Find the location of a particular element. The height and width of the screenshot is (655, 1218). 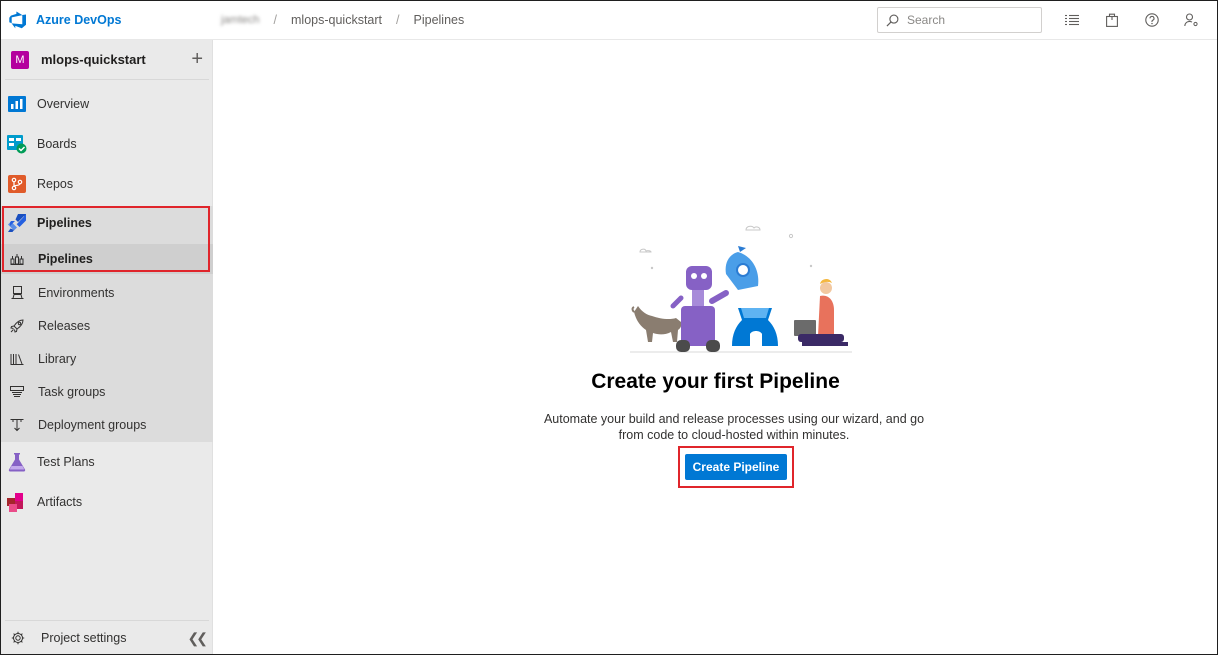

marketplace-bag-icon is located at coordinates (1112, 20).